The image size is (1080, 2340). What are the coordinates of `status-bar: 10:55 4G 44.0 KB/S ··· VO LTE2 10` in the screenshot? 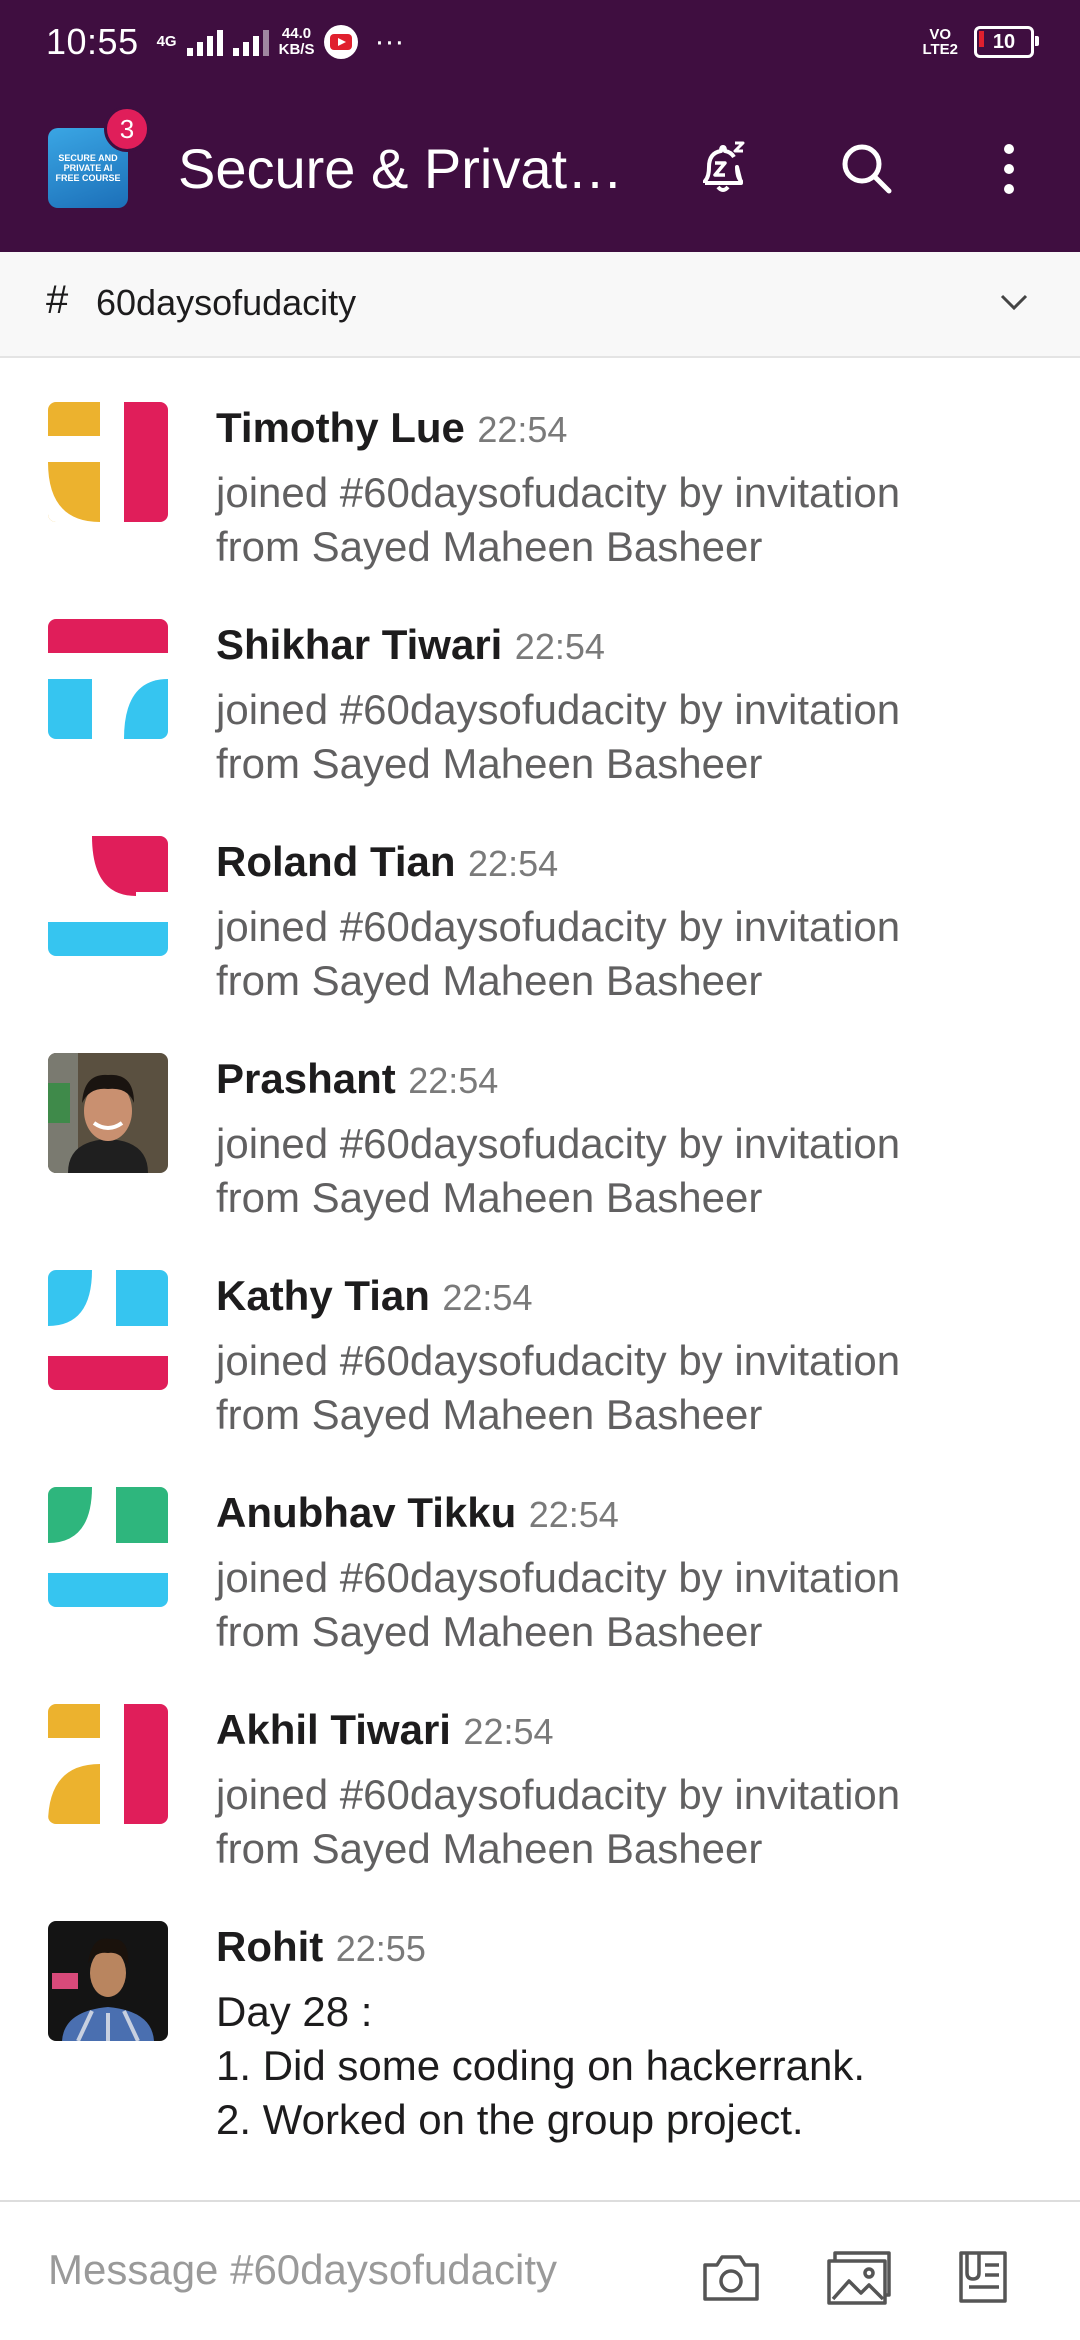 It's located at (540, 42).